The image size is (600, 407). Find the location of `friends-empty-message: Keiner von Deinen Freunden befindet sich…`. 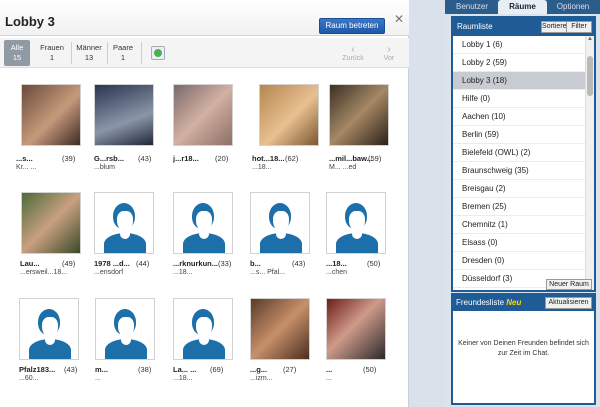

friends-empty-message: Keiner von Deinen Freunden befindet sich… is located at coordinates (523, 348).